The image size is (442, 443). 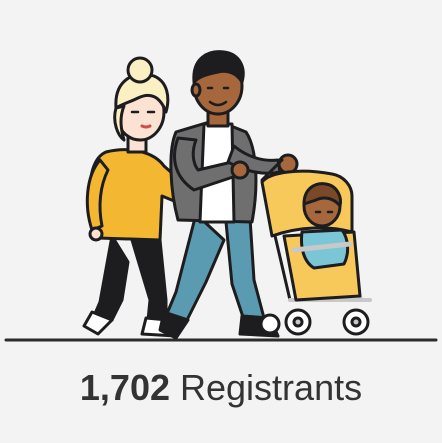 I want to click on registrants-stat: 1,702 Registrants, so click(x=221, y=388).